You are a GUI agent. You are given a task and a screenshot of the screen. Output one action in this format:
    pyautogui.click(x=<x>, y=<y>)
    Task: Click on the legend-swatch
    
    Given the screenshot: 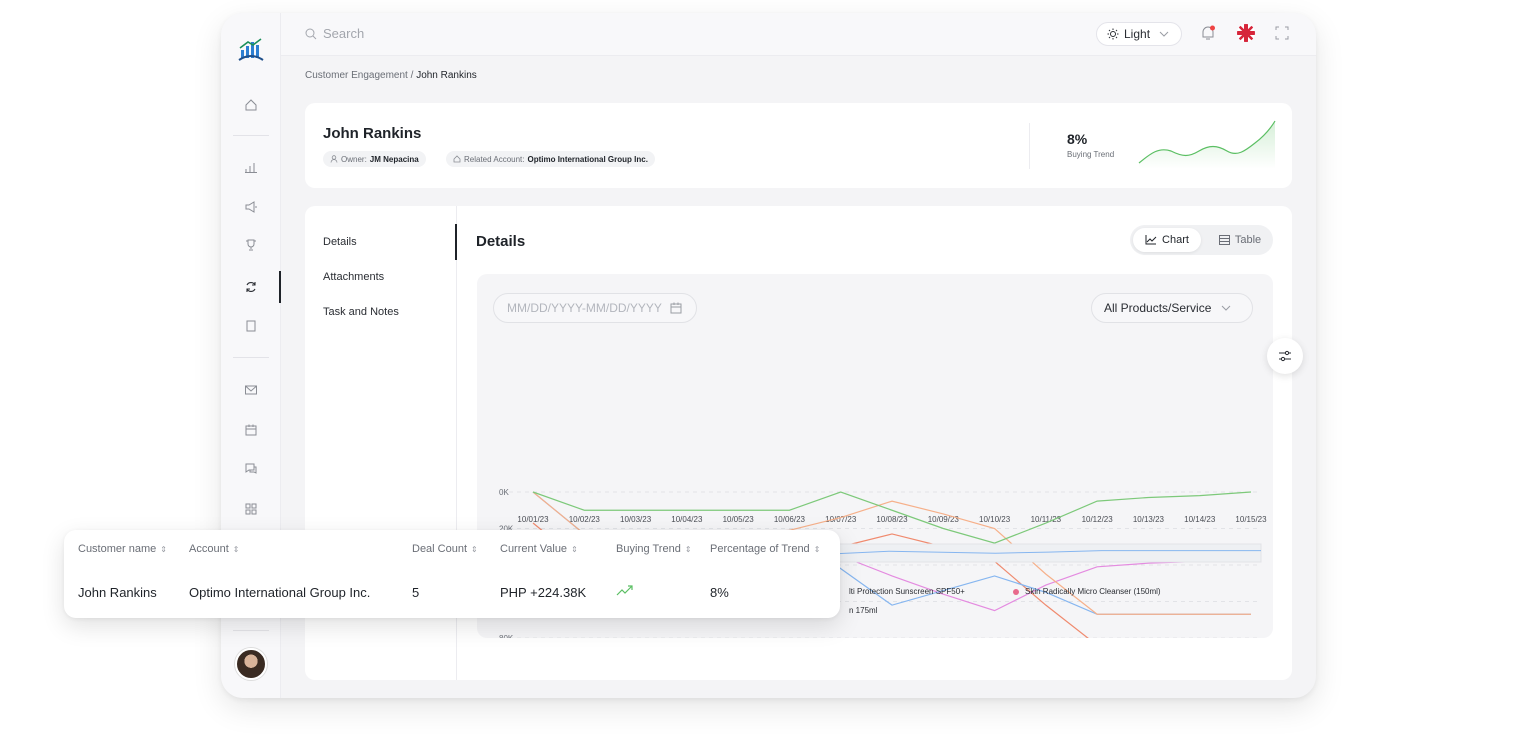 What is the action you would take?
    pyautogui.click(x=1016, y=591)
    